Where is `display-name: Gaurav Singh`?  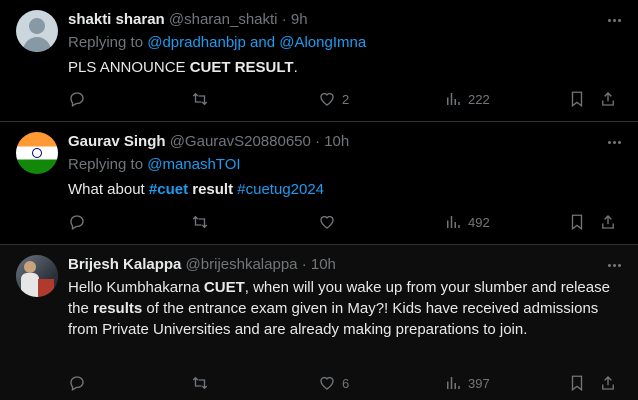 display-name: Gaurav Singh is located at coordinates (117, 141).